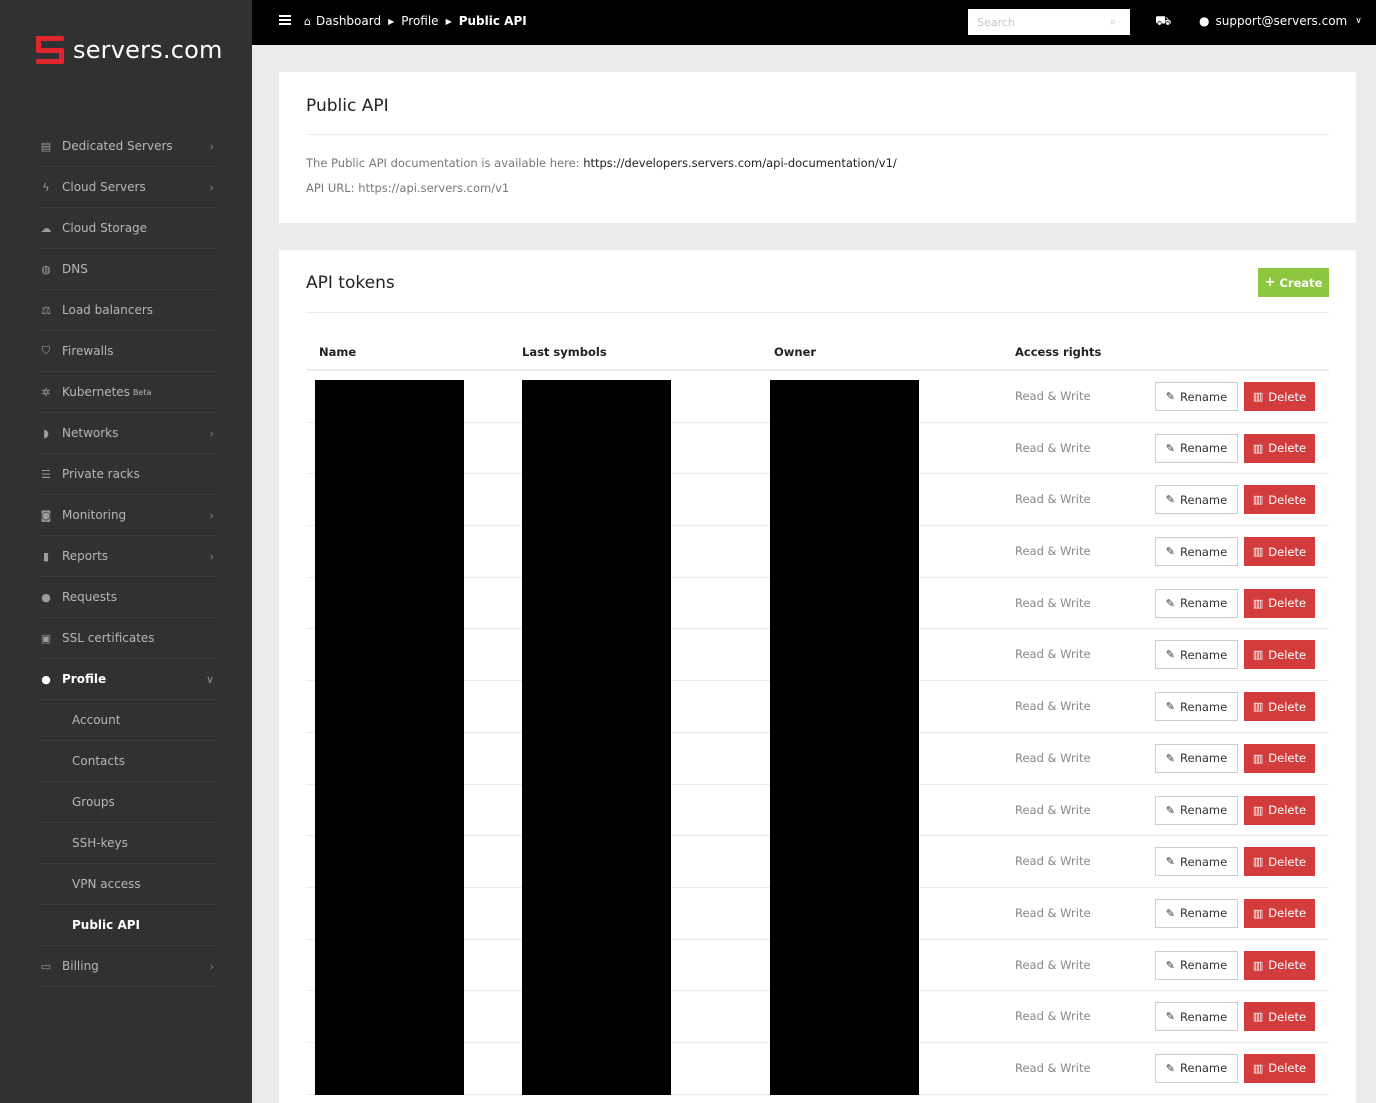 The width and height of the screenshot is (1376, 1103). What do you see at coordinates (128, 392) in the screenshot?
I see `sidebar-item-kubernetes: ✲ Kubernetes Beta` at bounding box center [128, 392].